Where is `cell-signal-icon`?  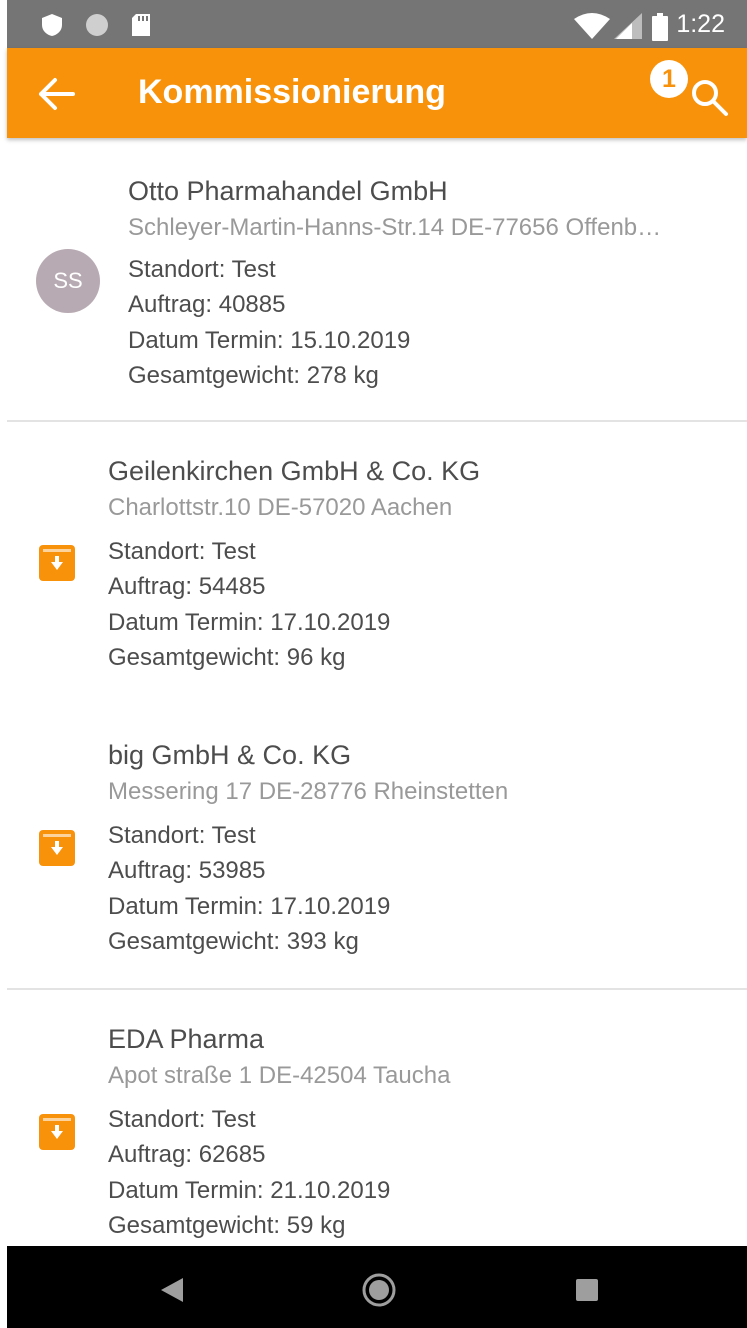 cell-signal-icon is located at coordinates (628, 26).